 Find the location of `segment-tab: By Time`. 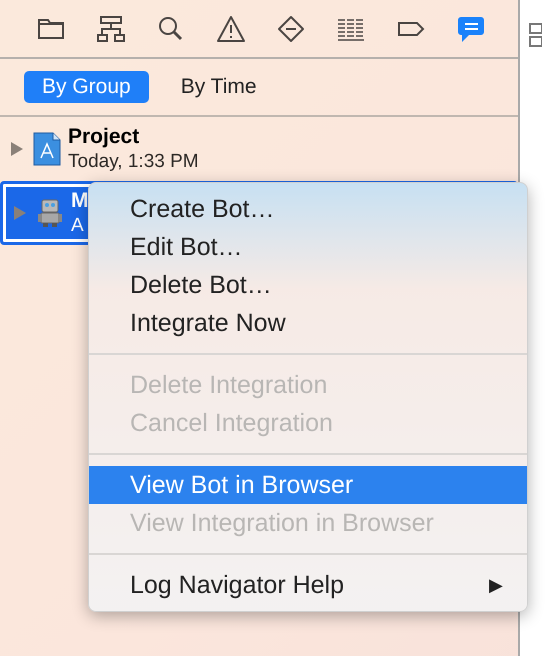

segment-tab: By Time is located at coordinates (218, 87).